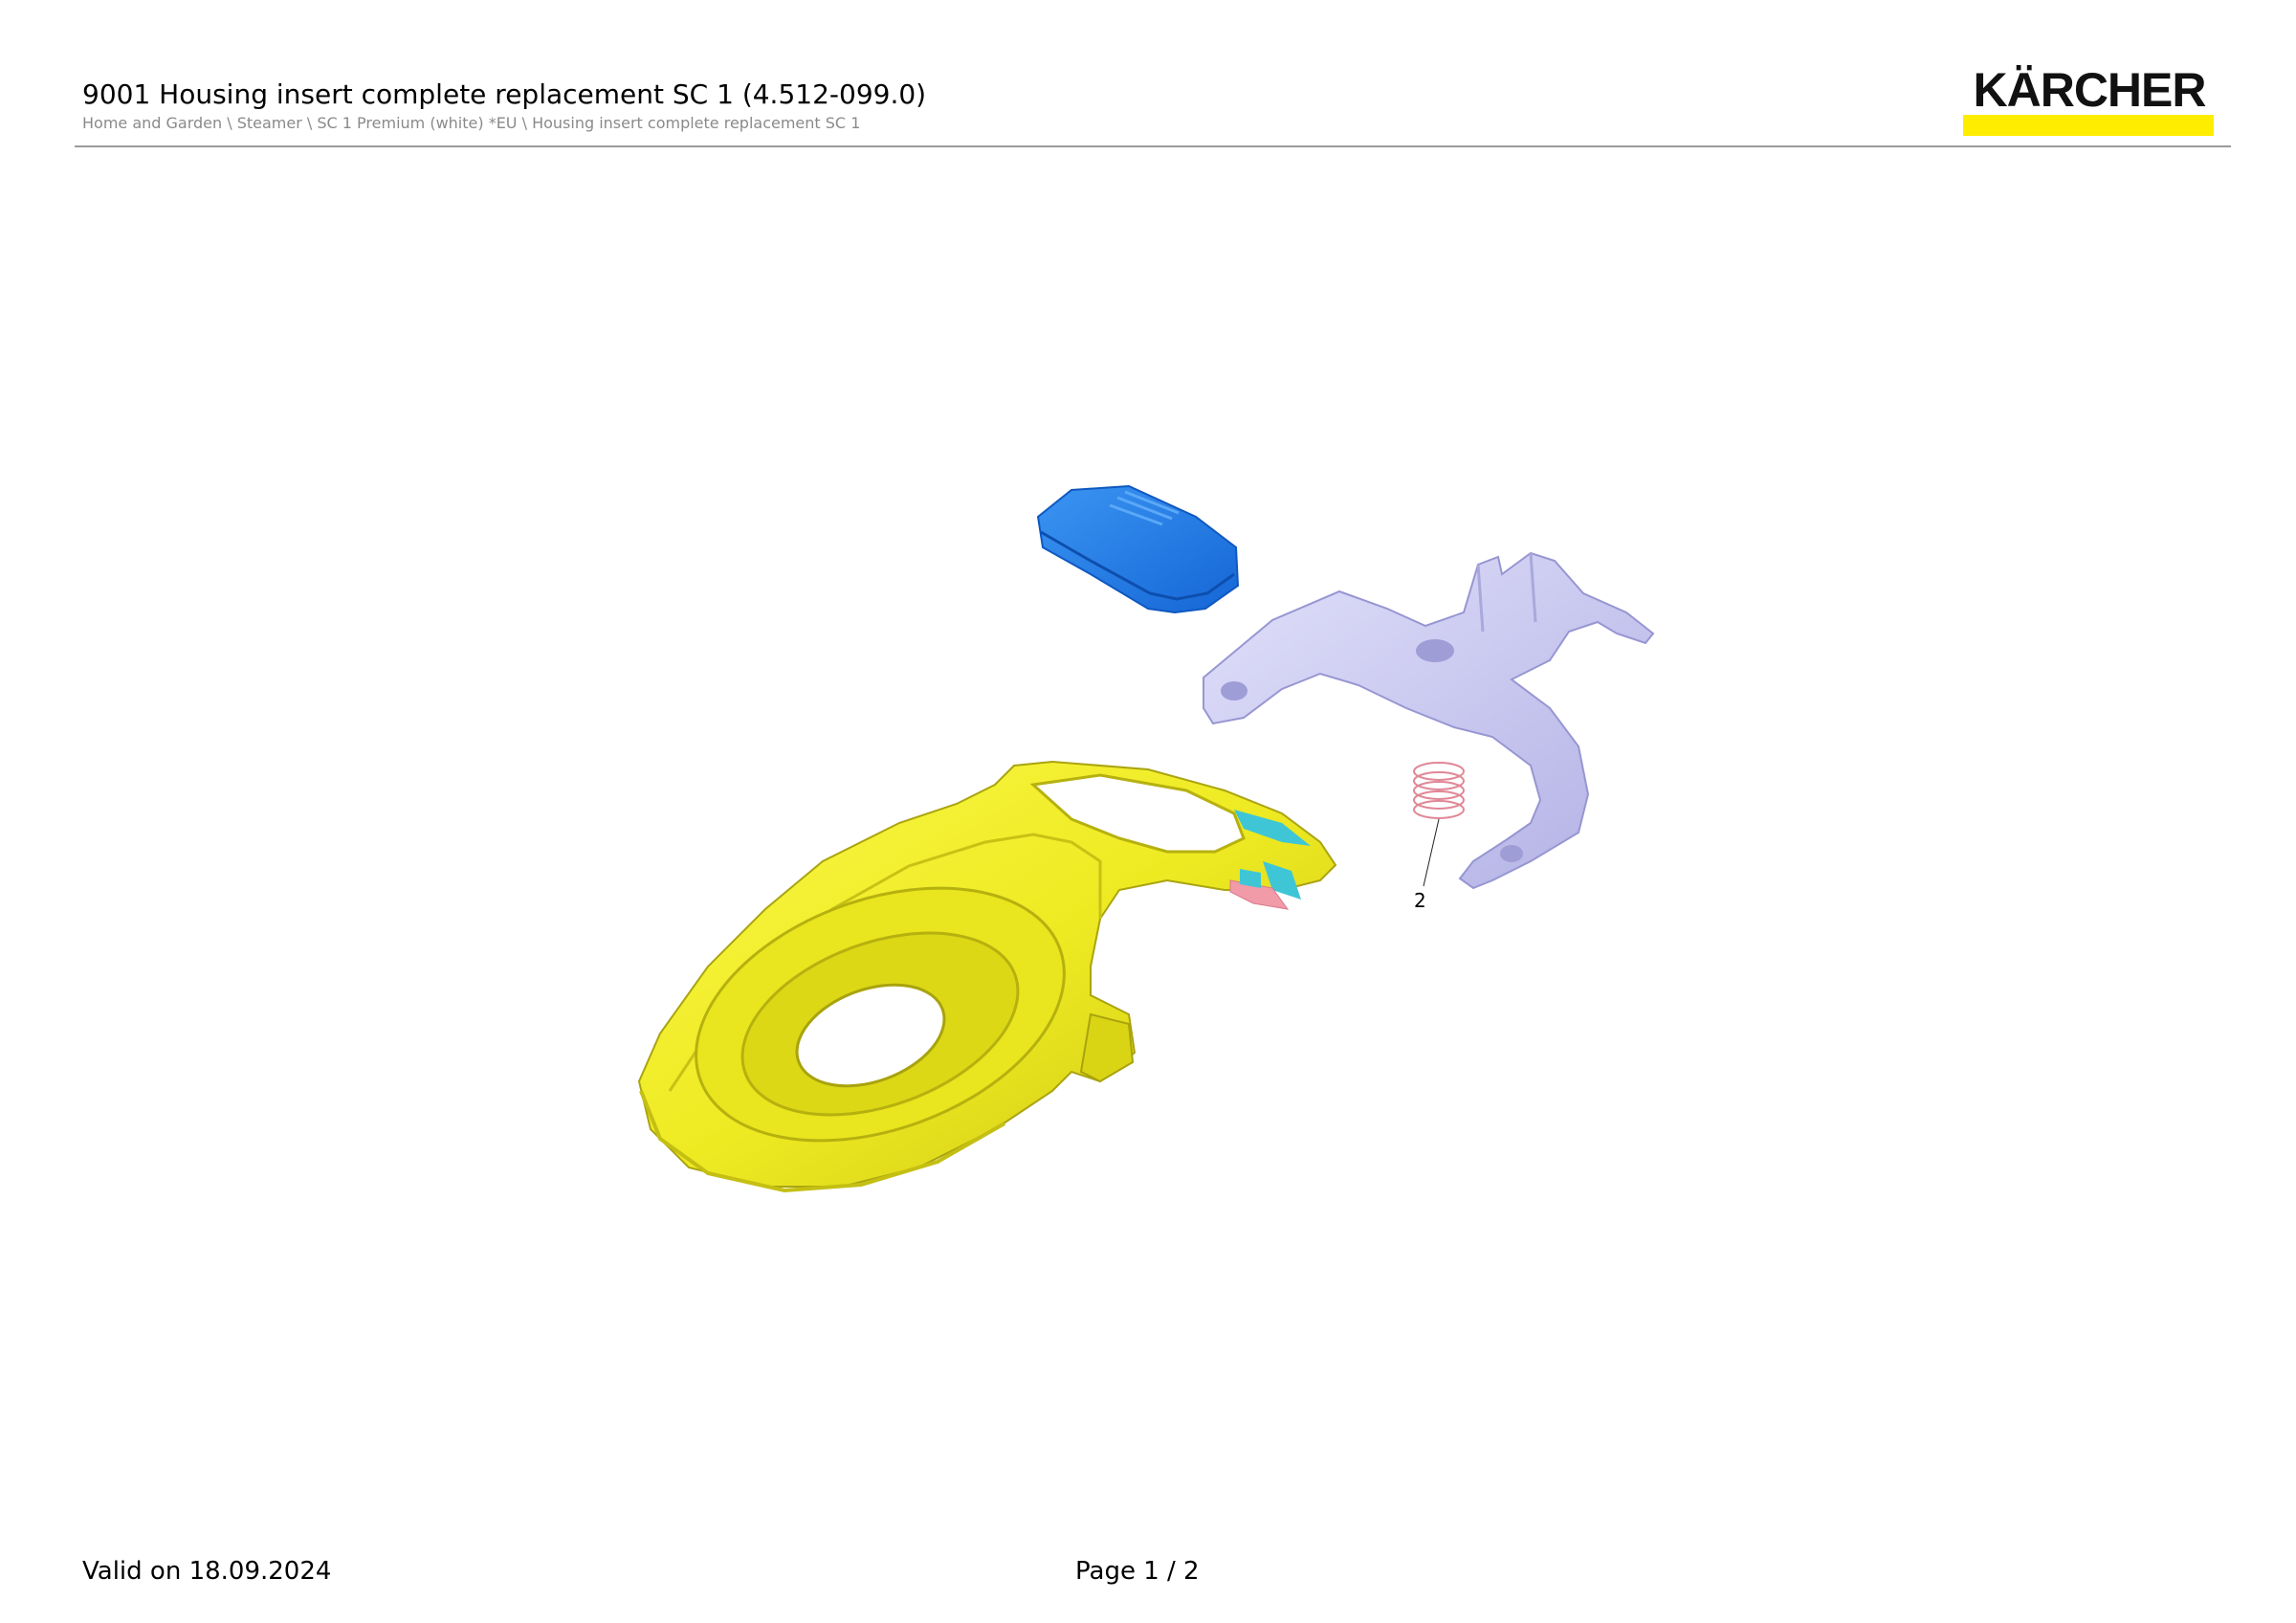 Image resolution: width=2296 pixels, height=1623 pixels. I want to click on valid-date: Valid on 18.09.2024, so click(207, 1571).